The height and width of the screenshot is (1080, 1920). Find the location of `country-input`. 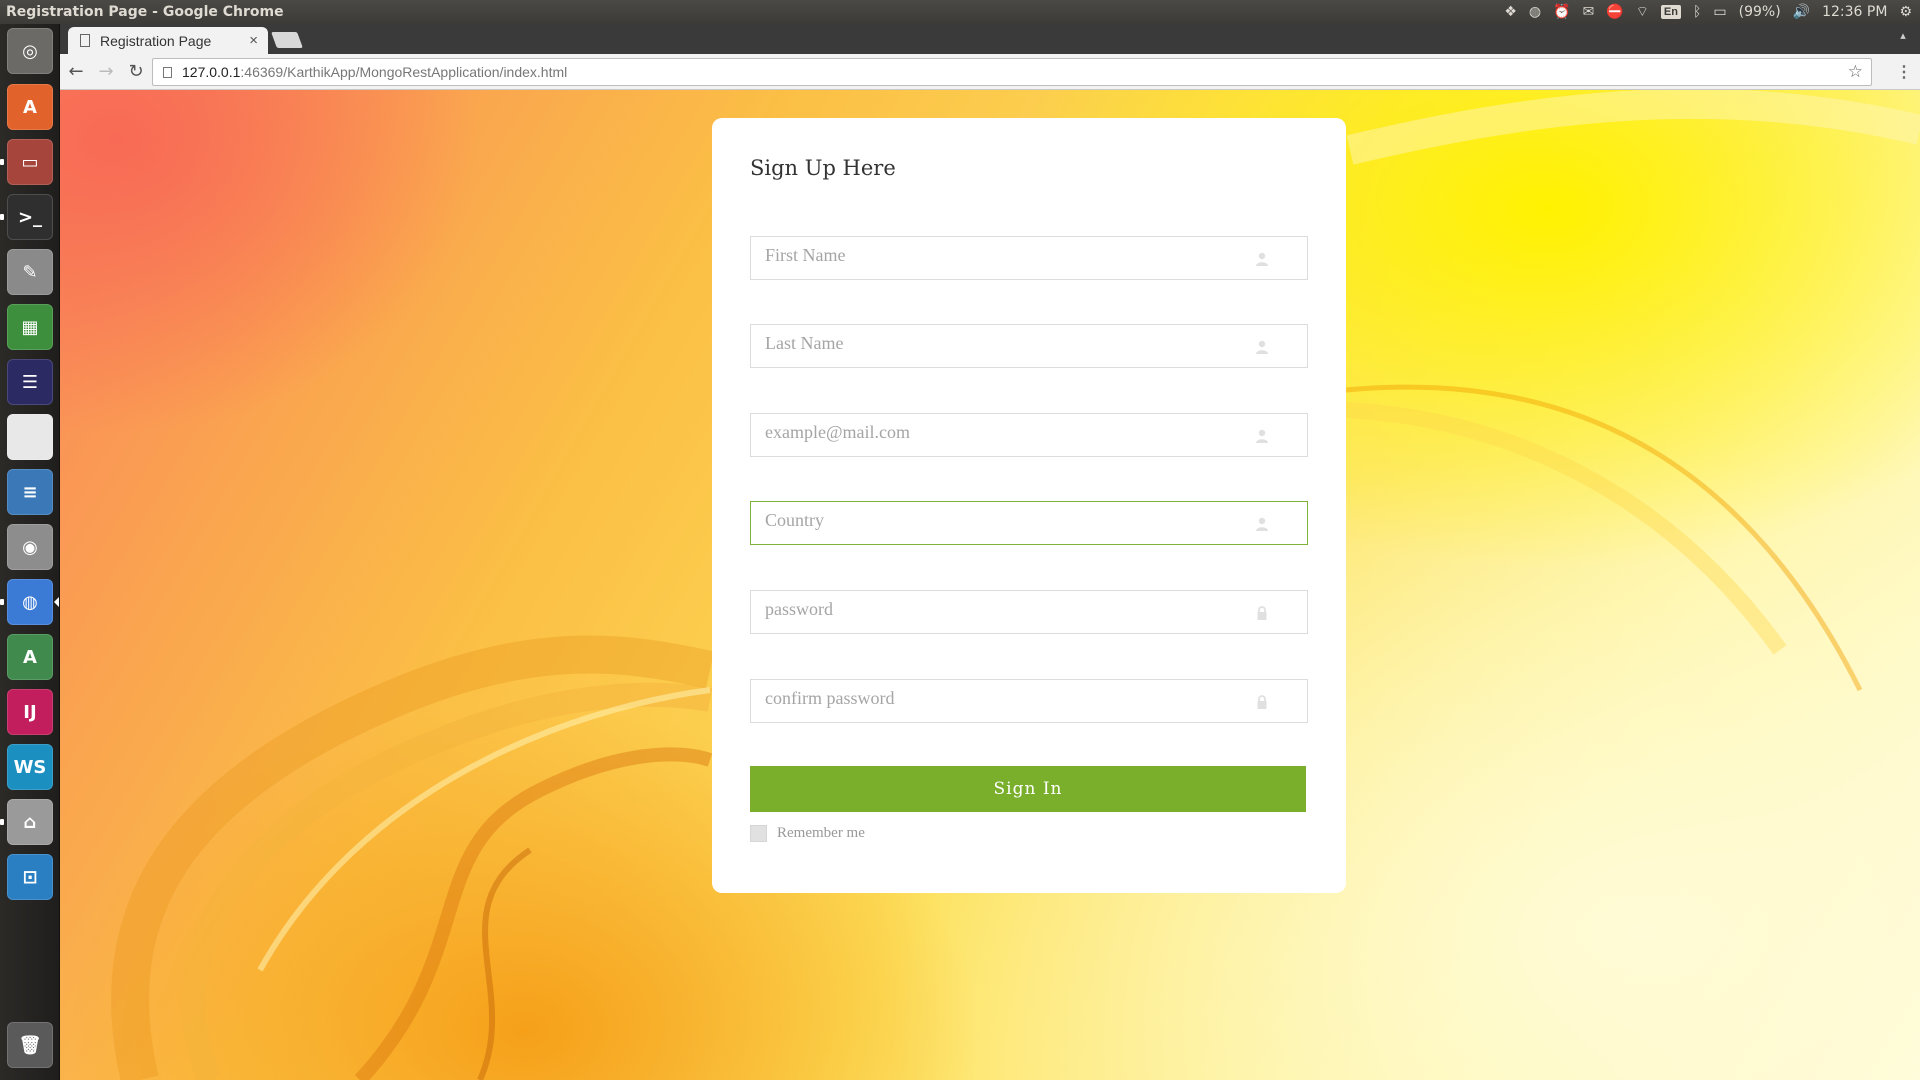

country-input is located at coordinates (1029, 523).